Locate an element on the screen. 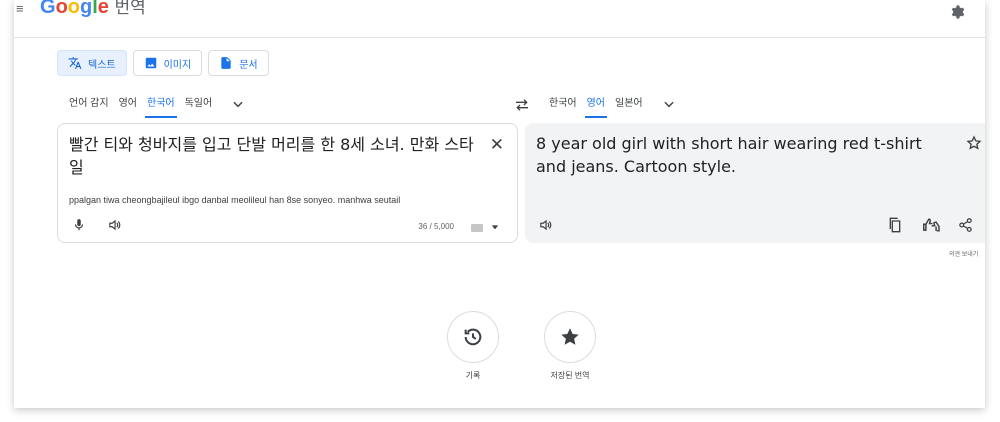 The width and height of the screenshot is (1000, 422). settings-icon is located at coordinates (957, 12).